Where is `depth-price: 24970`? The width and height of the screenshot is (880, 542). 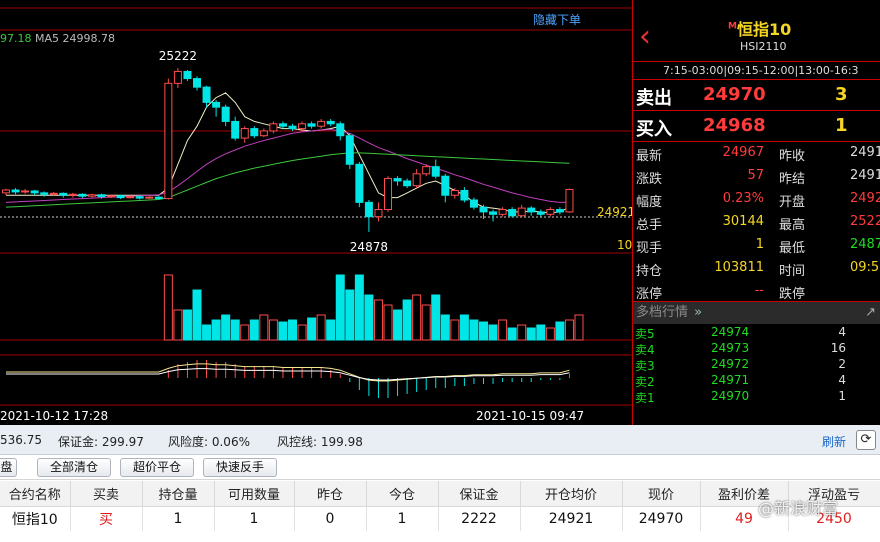
depth-price: 24970 is located at coordinates (730, 396).